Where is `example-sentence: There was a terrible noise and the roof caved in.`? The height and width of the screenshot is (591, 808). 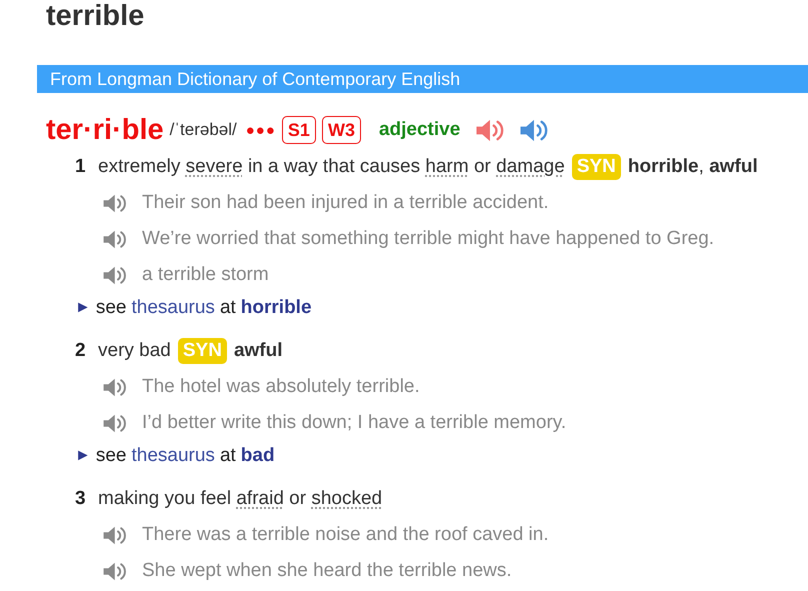
example-sentence: There was a terrible noise and the roof caved in. is located at coordinates (345, 535).